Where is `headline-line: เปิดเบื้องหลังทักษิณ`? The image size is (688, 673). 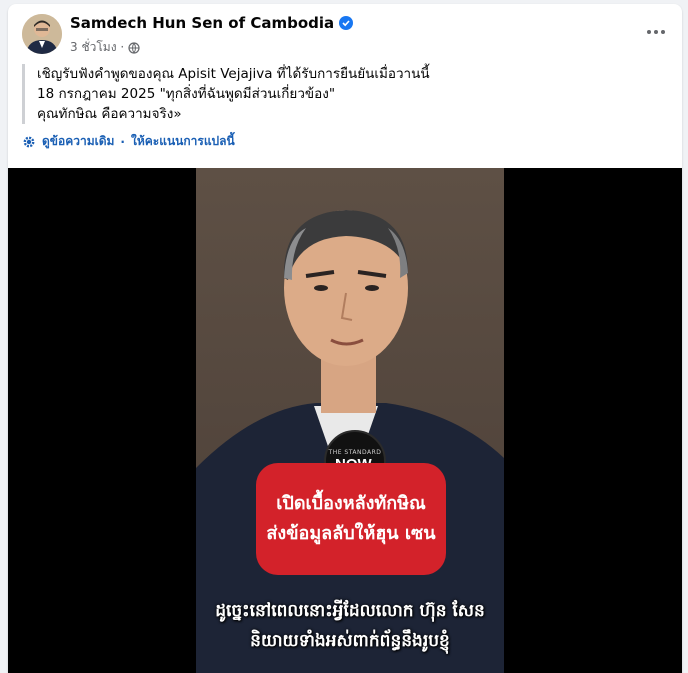
headline-line: เปิดเบื้องหลังทักษิณ is located at coordinates (351, 503).